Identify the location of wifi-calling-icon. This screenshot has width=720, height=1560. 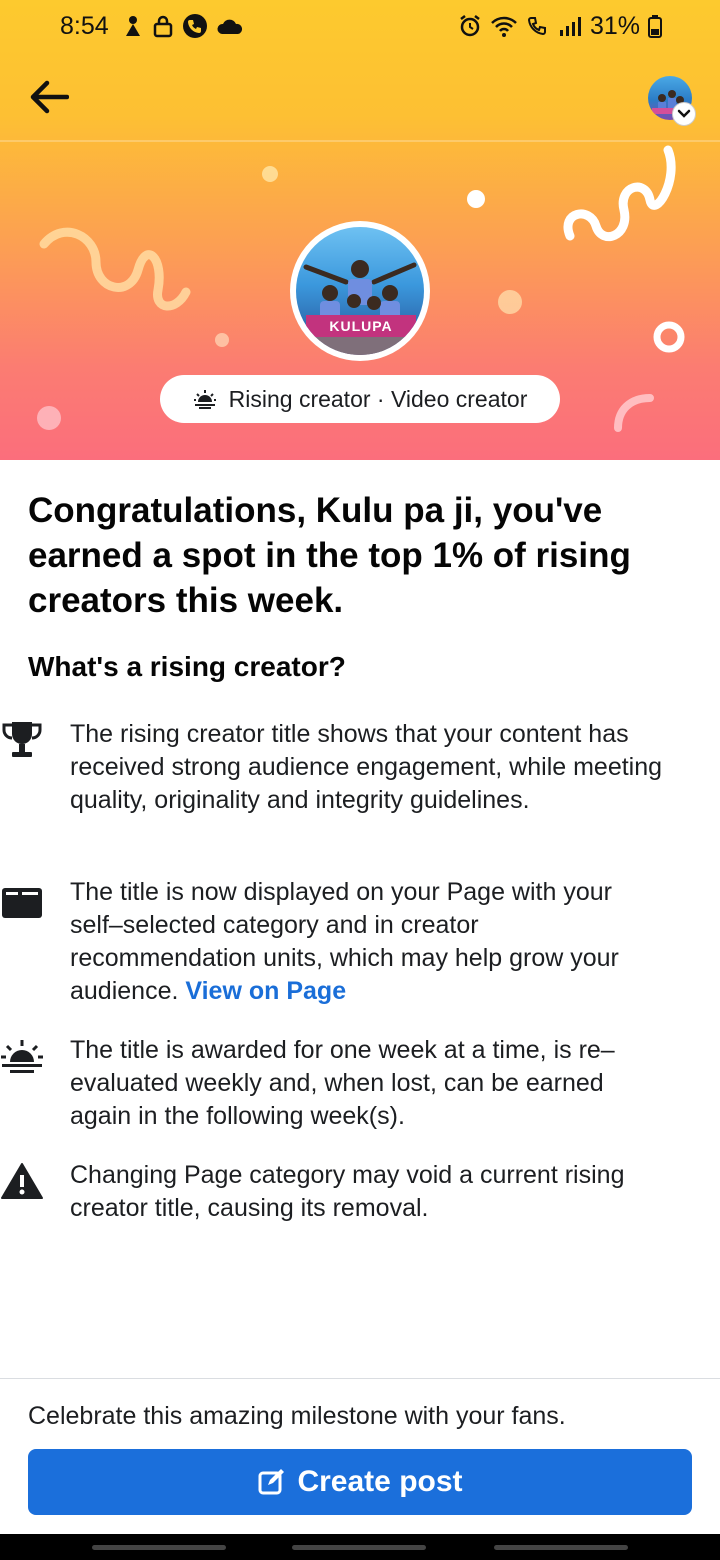
(536, 26).